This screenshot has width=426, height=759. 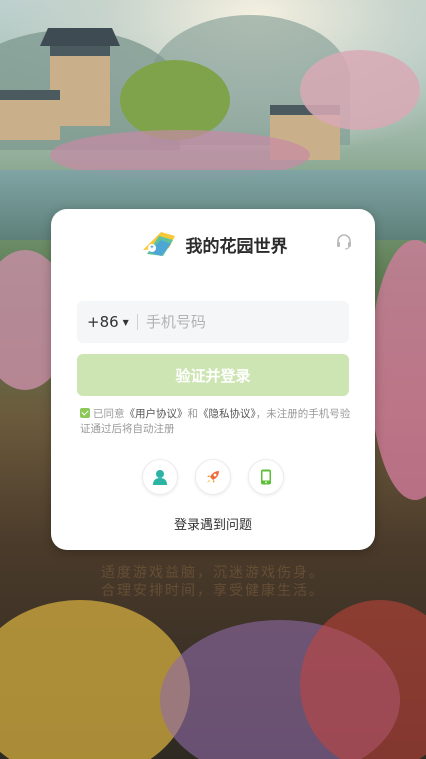 I want to click on brand-header: 我的花园世界, so click(x=213, y=244).